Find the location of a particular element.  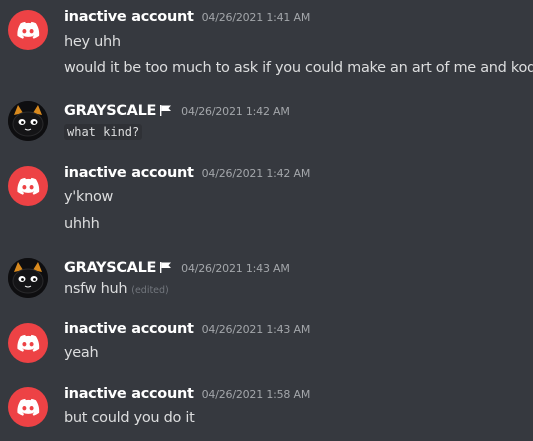

message-header: inactive account 04/26/2021 1:43 AM is located at coordinates (187, 331).